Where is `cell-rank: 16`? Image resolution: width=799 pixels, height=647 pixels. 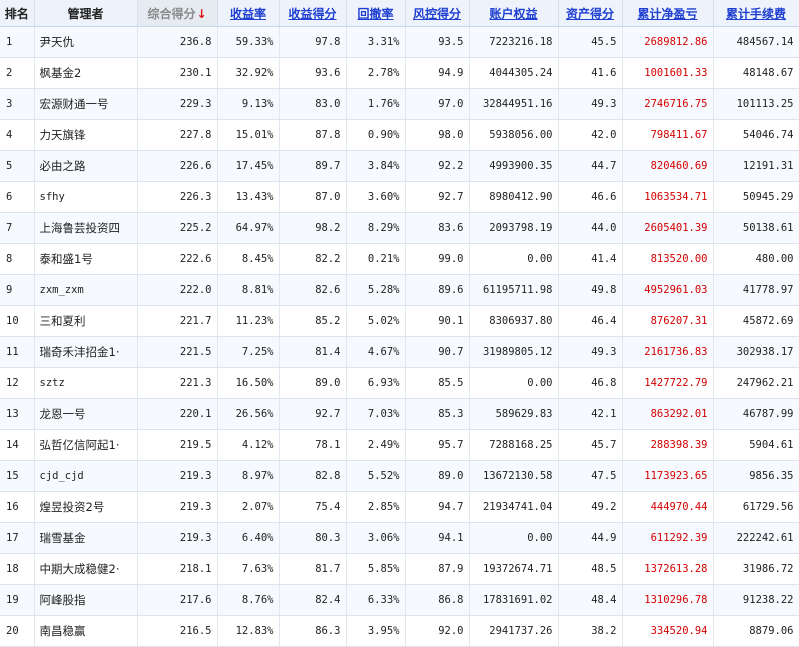 cell-rank: 16 is located at coordinates (17, 507).